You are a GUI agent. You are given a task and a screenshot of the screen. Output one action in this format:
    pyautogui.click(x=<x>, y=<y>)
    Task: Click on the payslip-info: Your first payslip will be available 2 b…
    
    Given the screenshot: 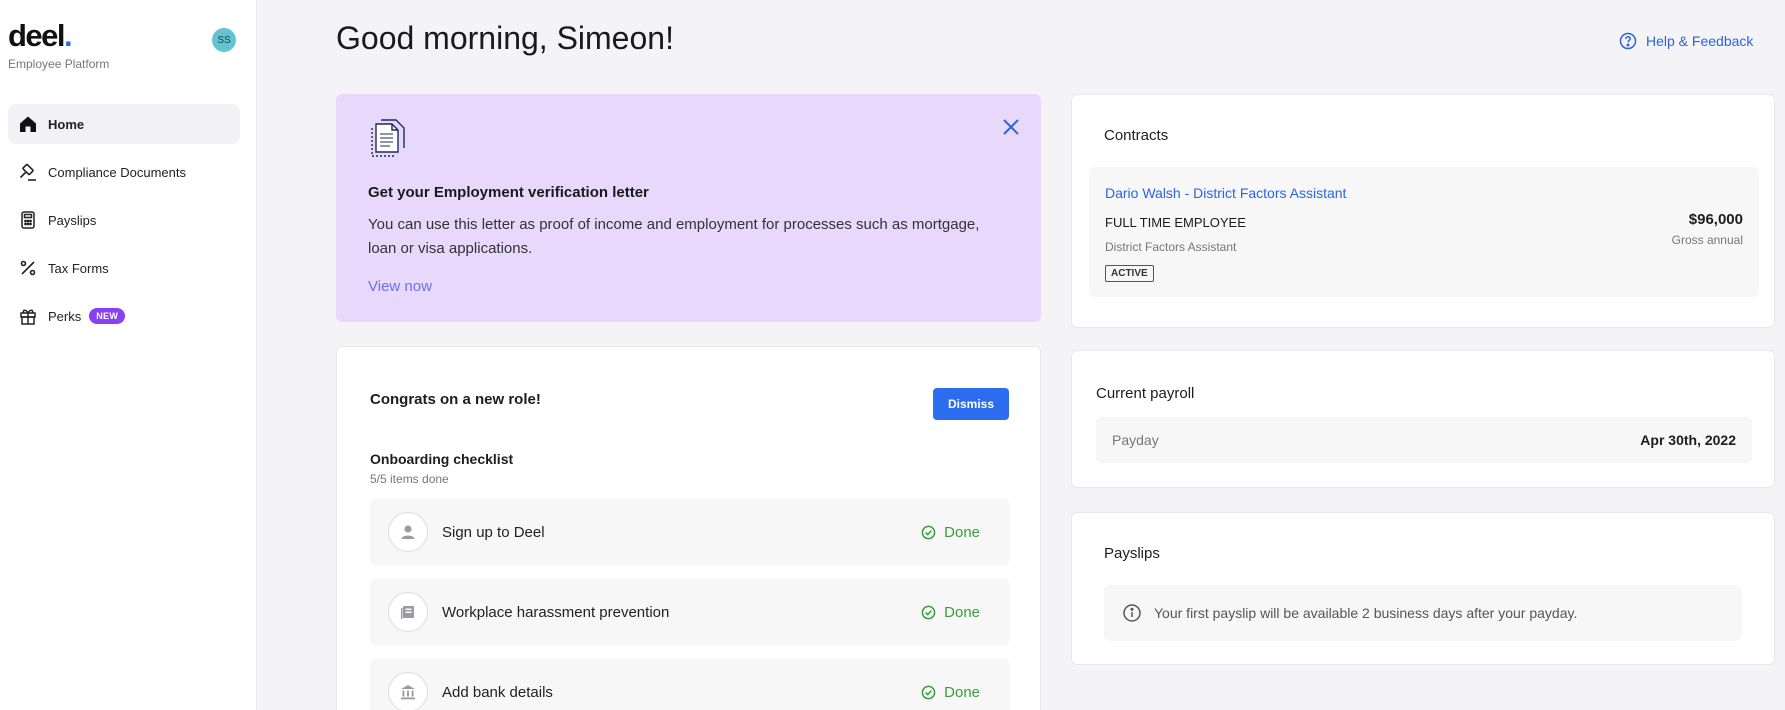 What is the action you would take?
    pyautogui.click(x=1423, y=613)
    